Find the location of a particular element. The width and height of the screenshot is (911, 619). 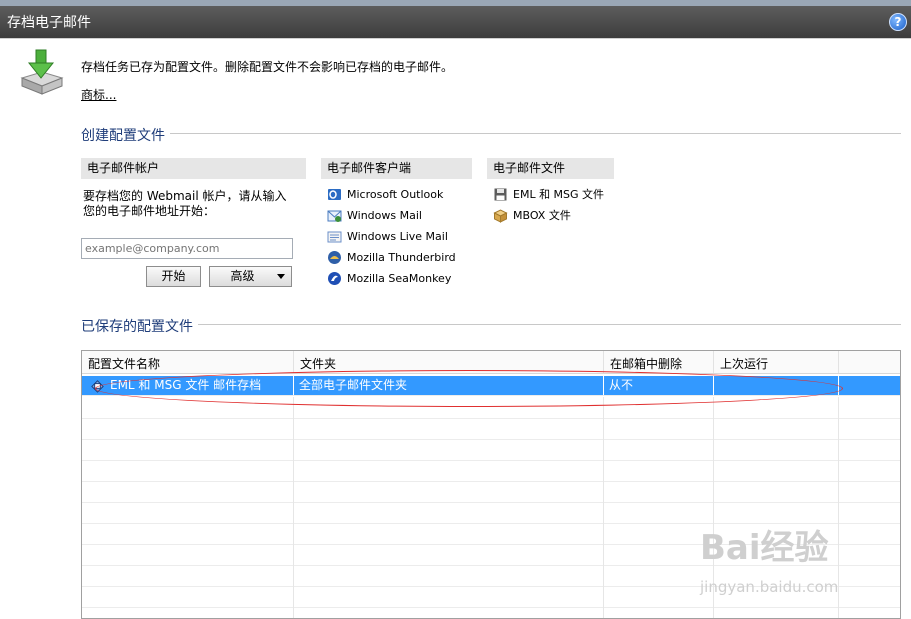

column-header-folder: 文件夹 is located at coordinates (449, 362).